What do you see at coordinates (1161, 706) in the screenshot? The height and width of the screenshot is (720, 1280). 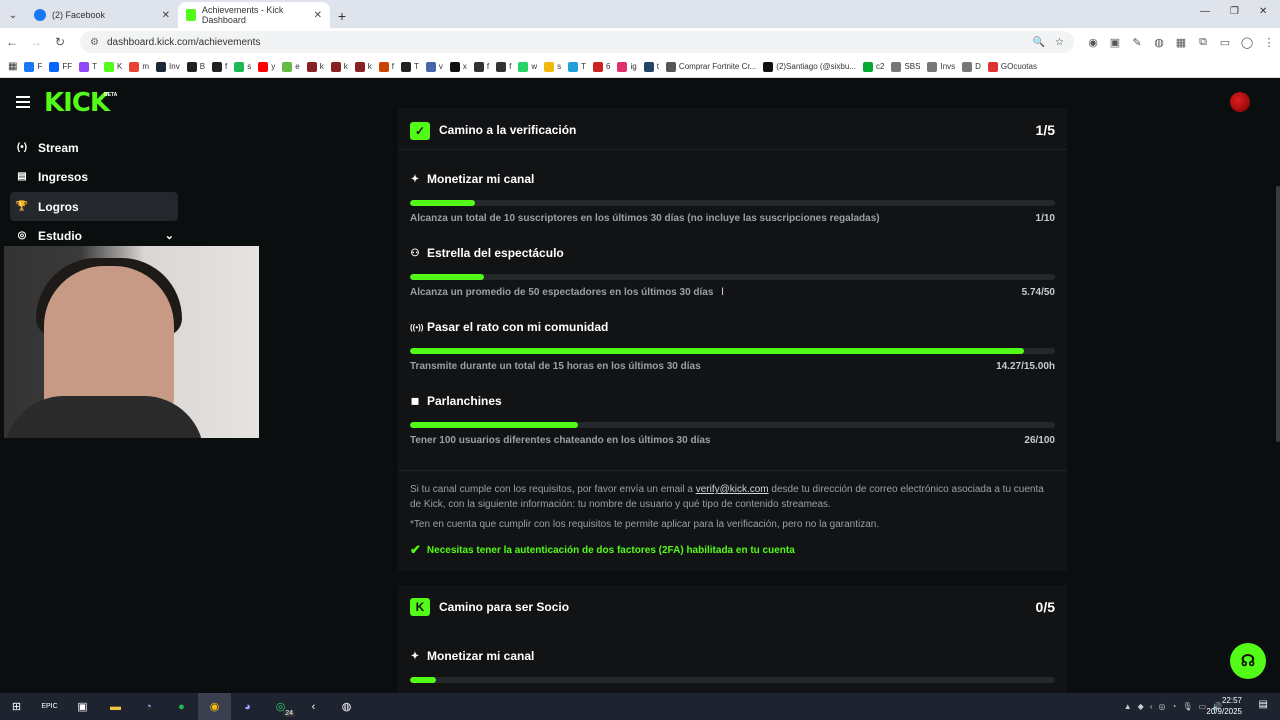 I see `tray-icon: ◎` at bounding box center [1161, 706].